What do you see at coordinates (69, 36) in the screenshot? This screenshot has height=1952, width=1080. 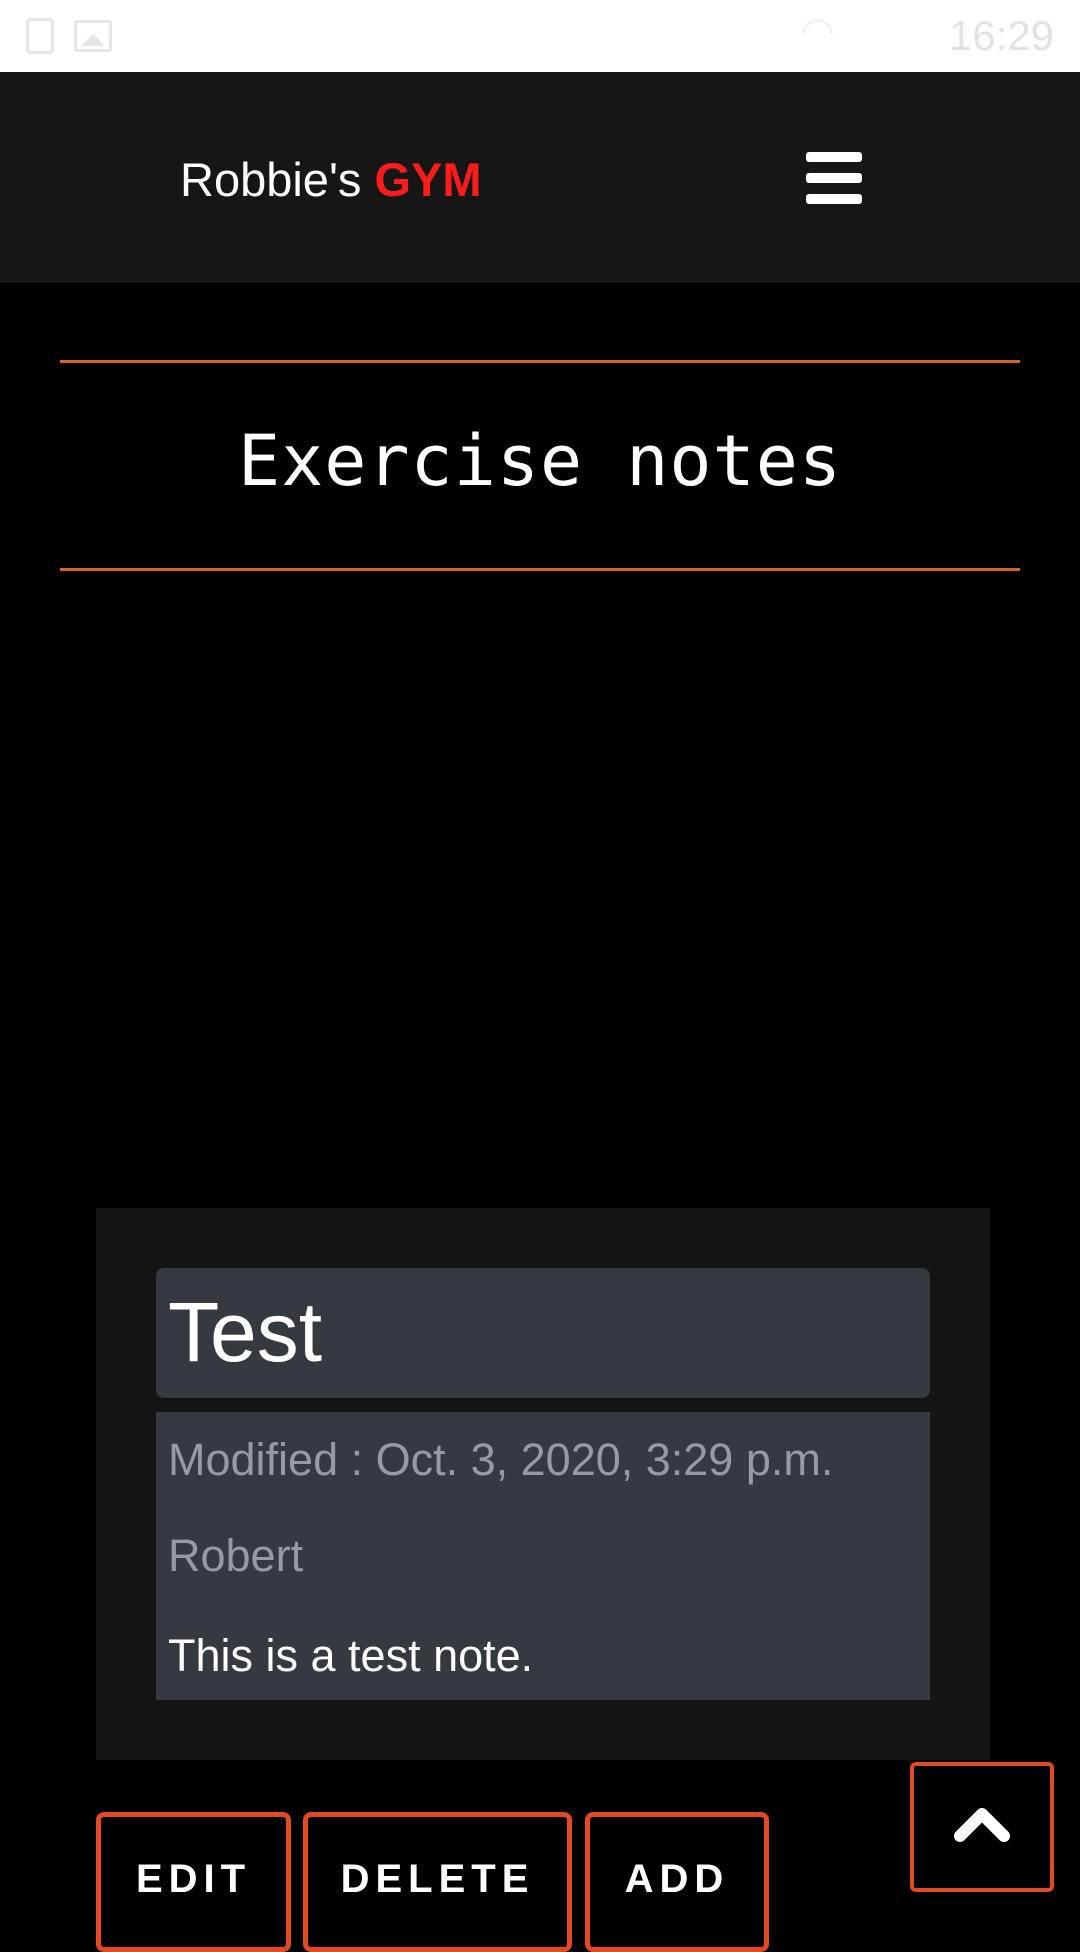 I see `status-bar-notifications` at bounding box center [69, 36].